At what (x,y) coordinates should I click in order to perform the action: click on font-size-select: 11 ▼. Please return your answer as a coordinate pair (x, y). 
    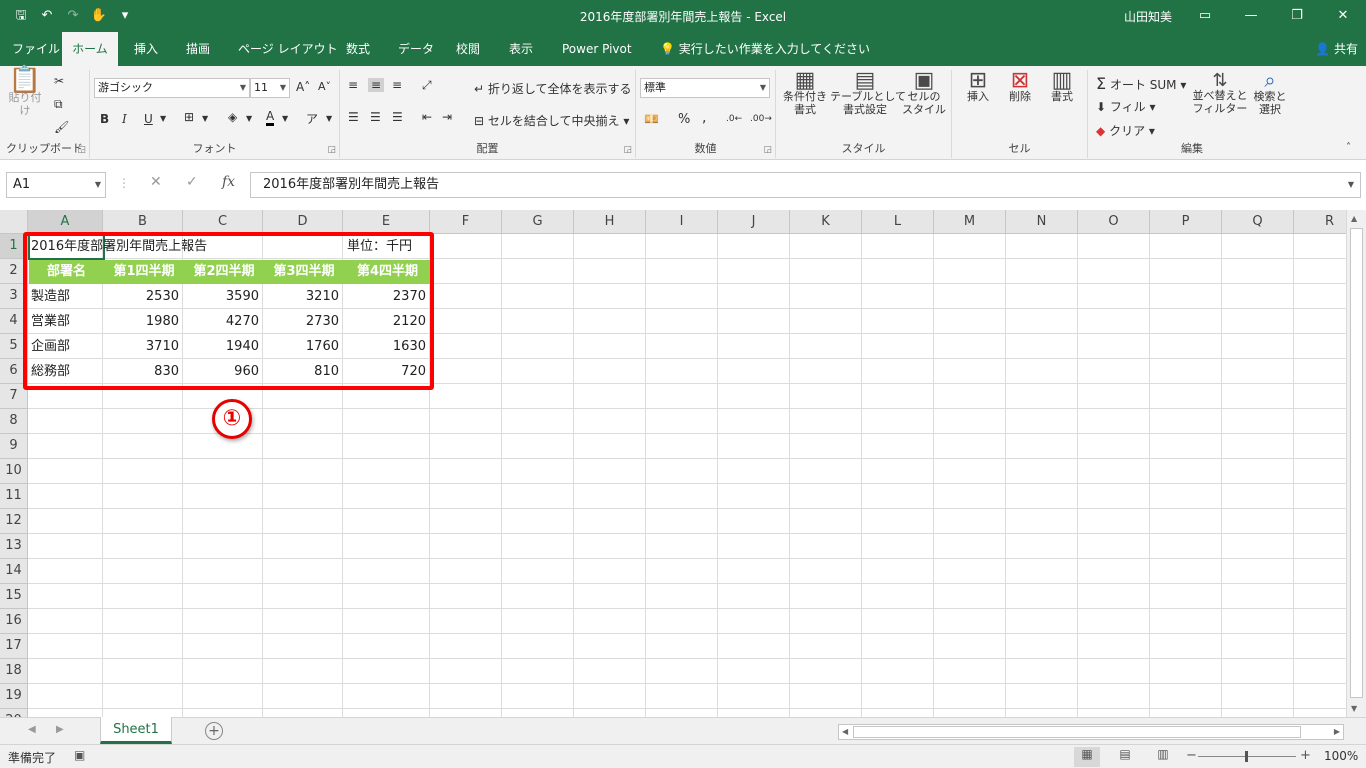
    Looking at the image, I should click on (270, 88).